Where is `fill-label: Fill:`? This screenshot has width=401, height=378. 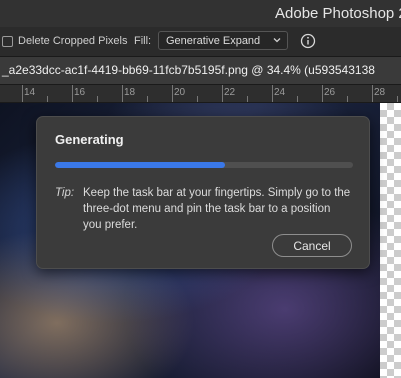
fill-label: Fill: is located at coordinates (143, 41).